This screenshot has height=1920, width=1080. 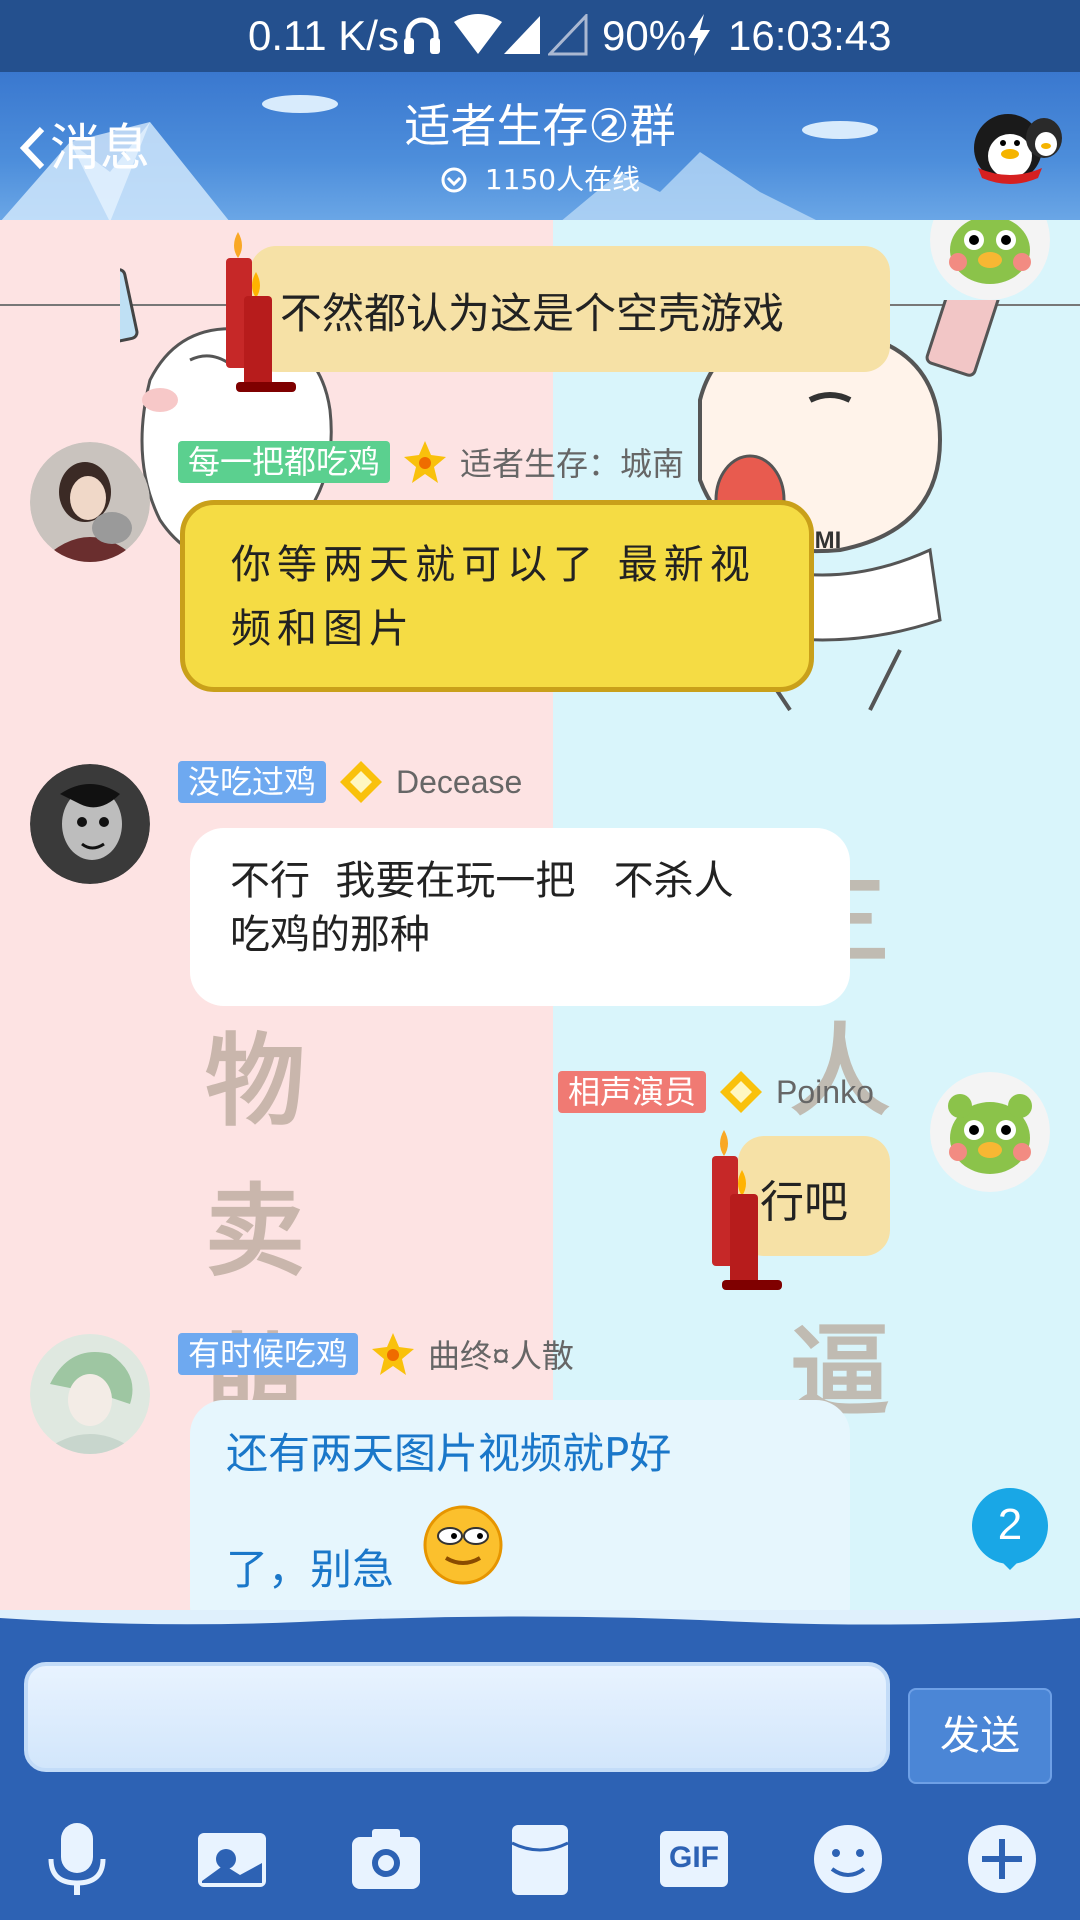 I want to click on member-title-badge: 有时候吃鸡, so click(x=268, y=1354).